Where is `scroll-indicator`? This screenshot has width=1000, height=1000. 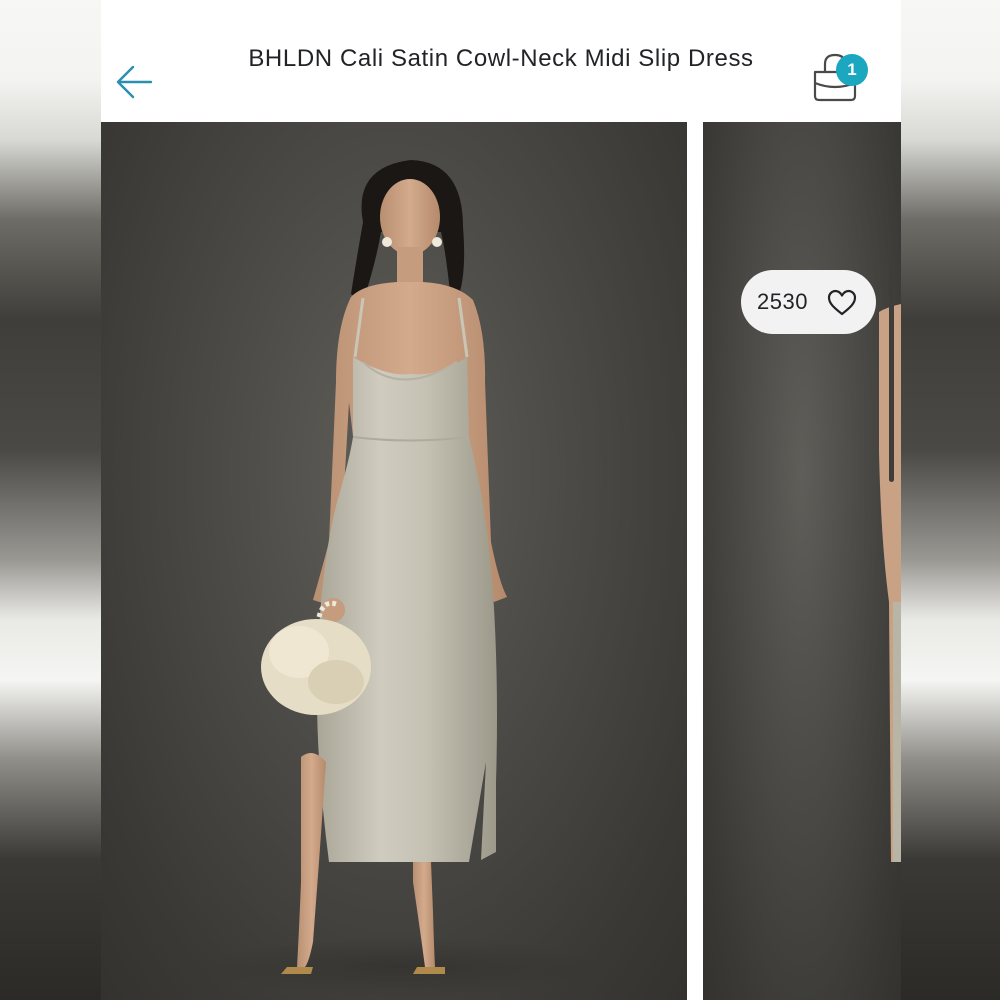 scroll-indicator is located at coordinates (891, 369).